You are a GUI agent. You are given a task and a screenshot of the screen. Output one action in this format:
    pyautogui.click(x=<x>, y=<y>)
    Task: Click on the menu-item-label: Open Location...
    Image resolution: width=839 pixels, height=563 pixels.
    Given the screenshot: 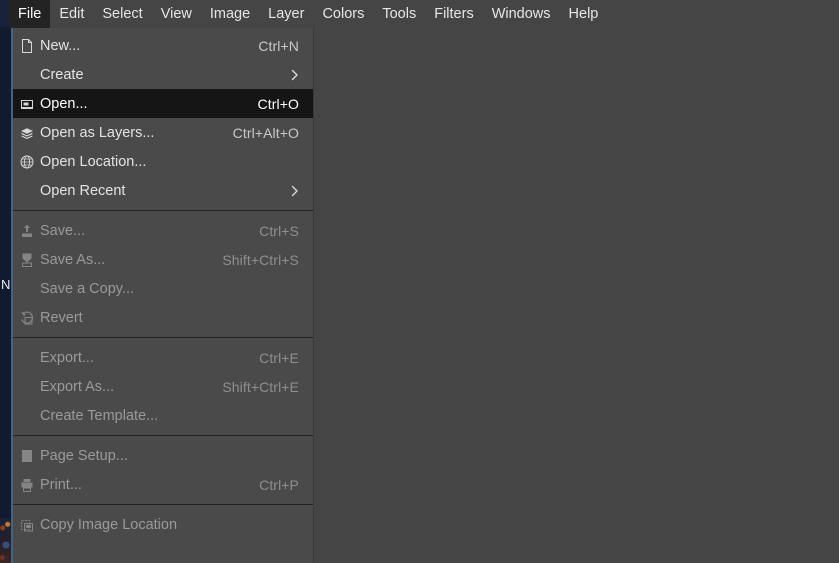 What is the action you would take?
    pyautogui.click(x=93, y=161)
    